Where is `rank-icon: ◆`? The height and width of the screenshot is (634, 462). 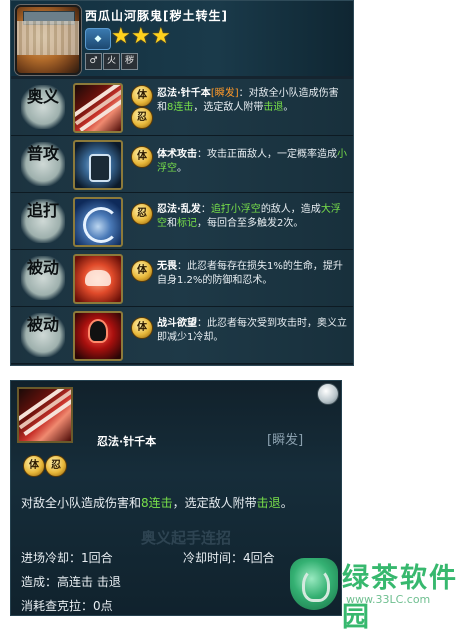 rank-icon: ◆ is located at coordinates (98, 39).